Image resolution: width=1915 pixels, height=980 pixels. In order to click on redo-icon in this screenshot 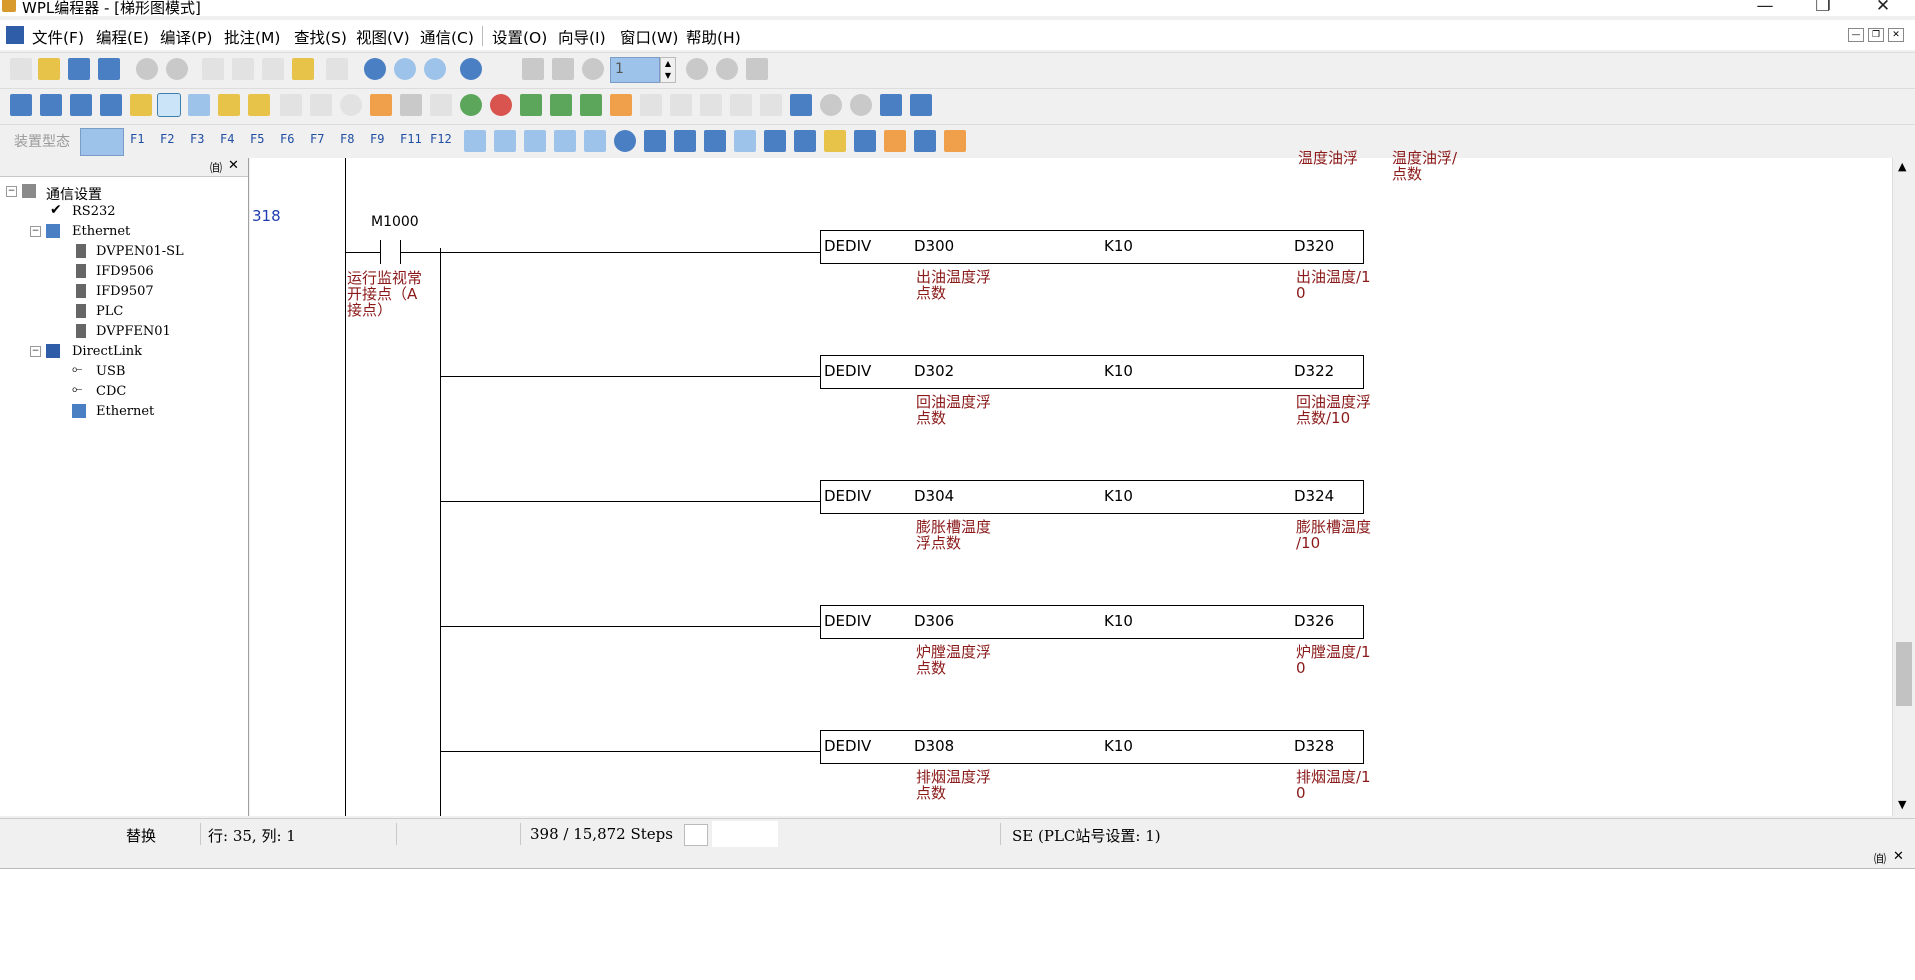, I will do `click(177, 69)`.